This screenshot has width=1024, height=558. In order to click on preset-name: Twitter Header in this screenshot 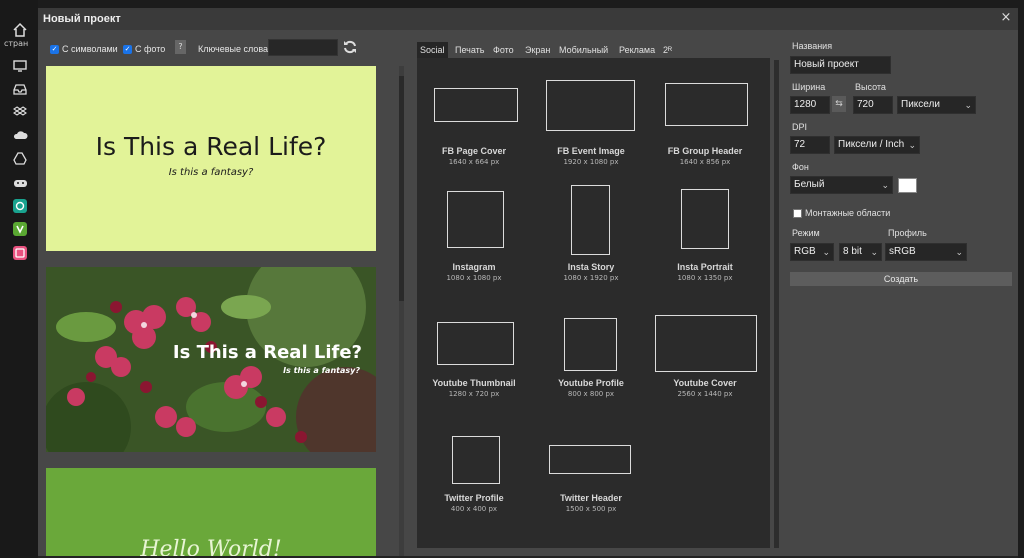, I will do `click(591, 498)`.